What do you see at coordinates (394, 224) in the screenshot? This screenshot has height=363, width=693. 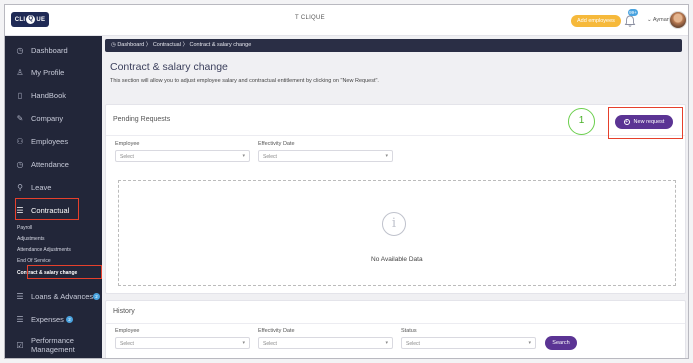 I see `info-icon: i` at bounding box center [394, 224].